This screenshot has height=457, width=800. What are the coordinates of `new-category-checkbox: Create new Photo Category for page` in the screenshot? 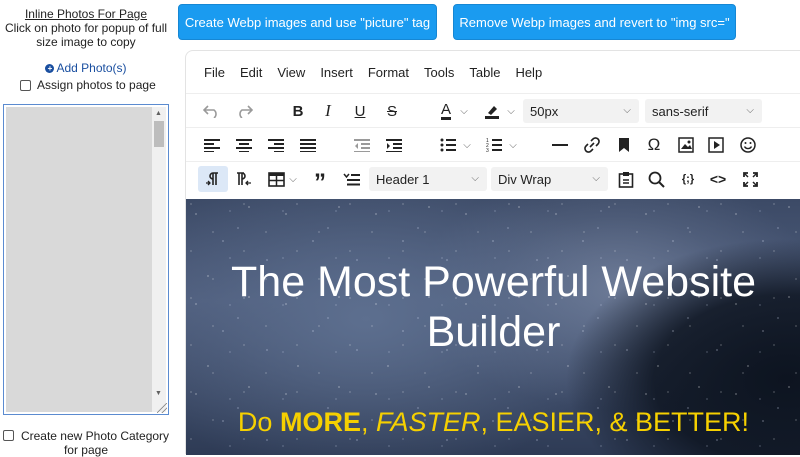 It's located at (86, 443).